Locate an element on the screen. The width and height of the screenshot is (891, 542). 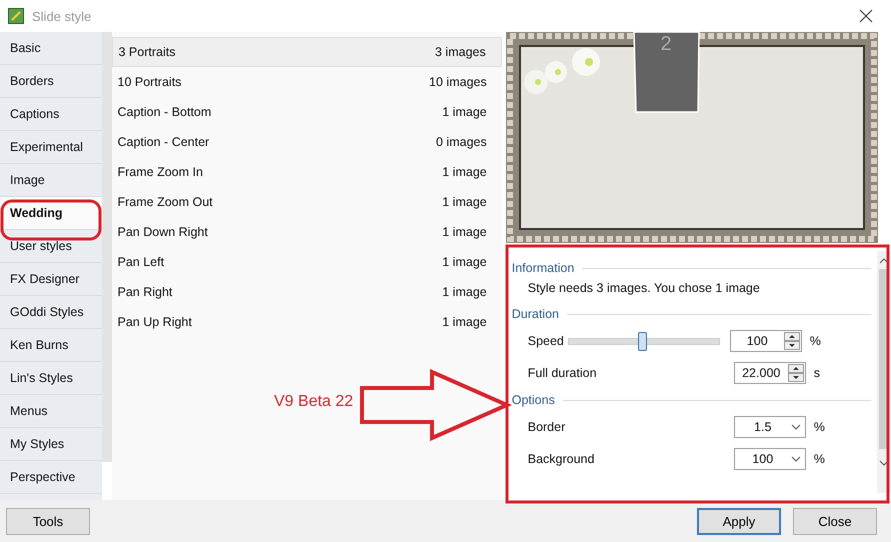
field-label: Border is located at coordinates (547, 427).